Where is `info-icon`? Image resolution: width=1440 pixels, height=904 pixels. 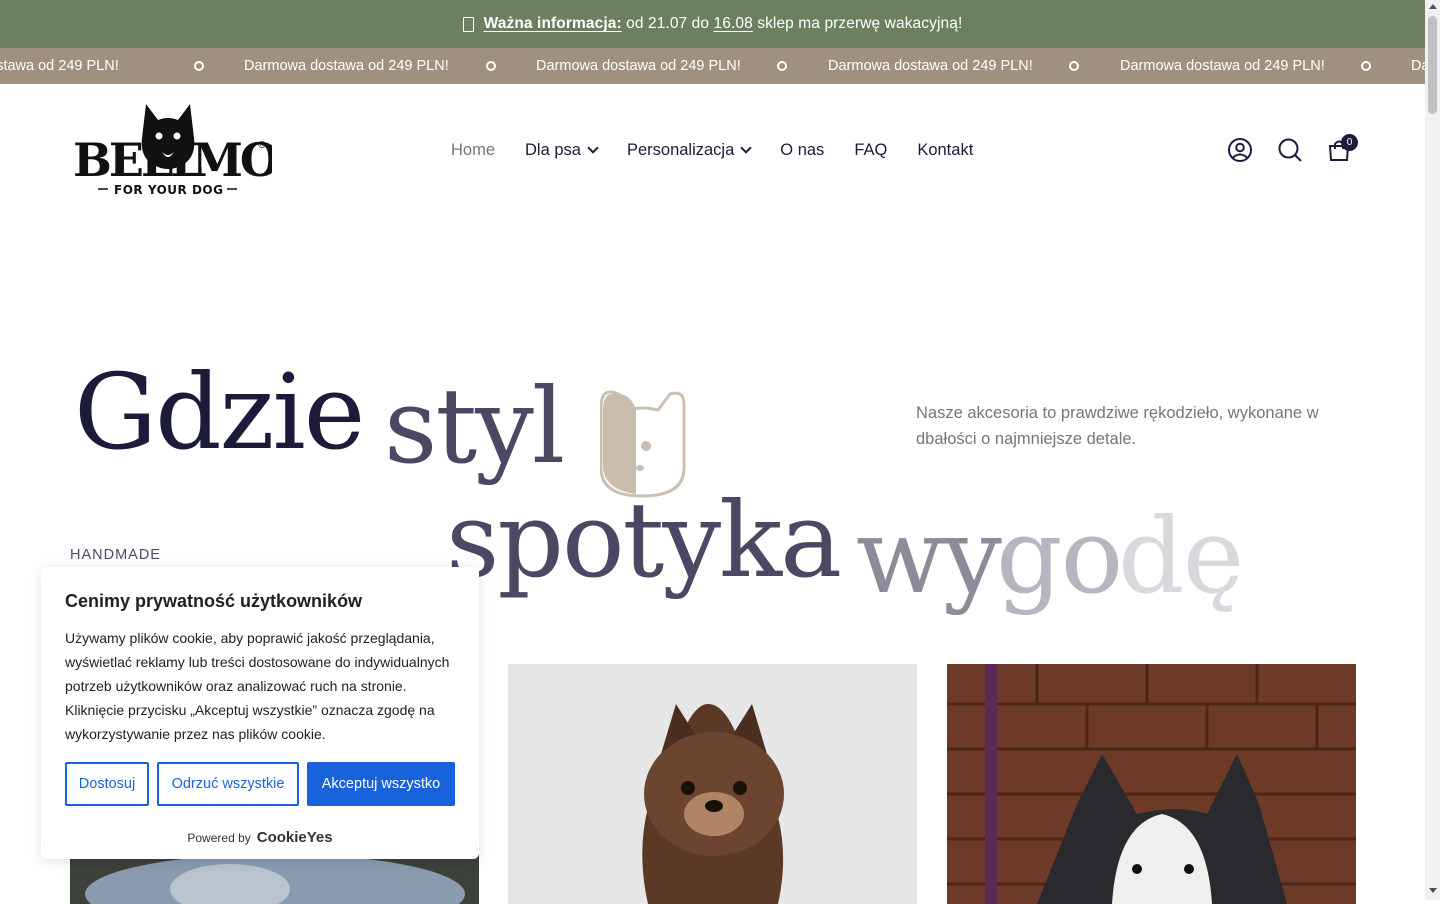
info-icon is located at coordinates (468, 24).